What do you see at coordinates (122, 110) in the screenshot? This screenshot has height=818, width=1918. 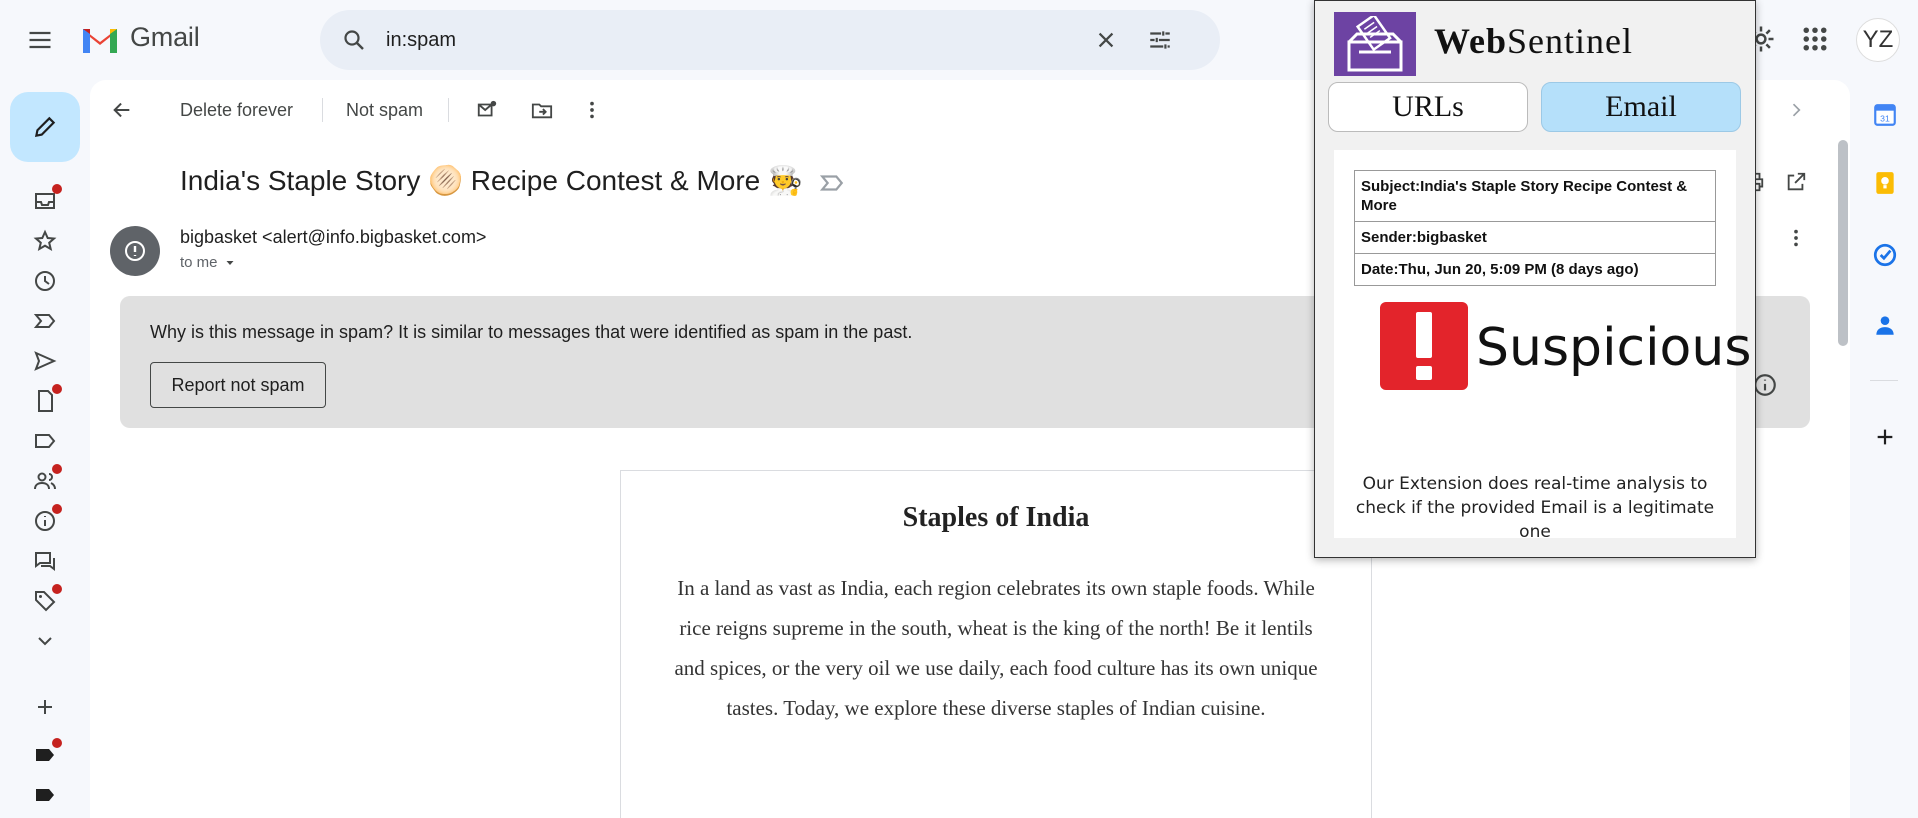 I see `back-button` at bounding box center [122, 110].